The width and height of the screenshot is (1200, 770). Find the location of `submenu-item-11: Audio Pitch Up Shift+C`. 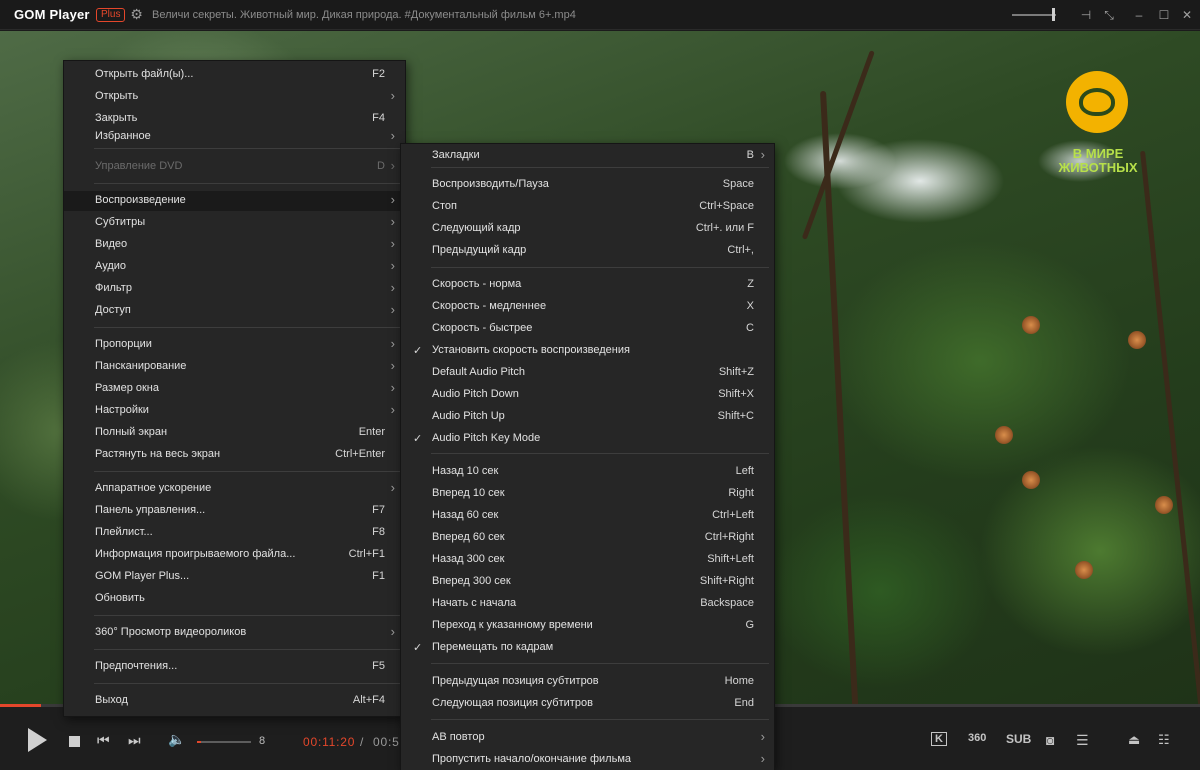

submenu-item-11: Audio Pitch Up Shift+C is located at coordinates (587, 417).